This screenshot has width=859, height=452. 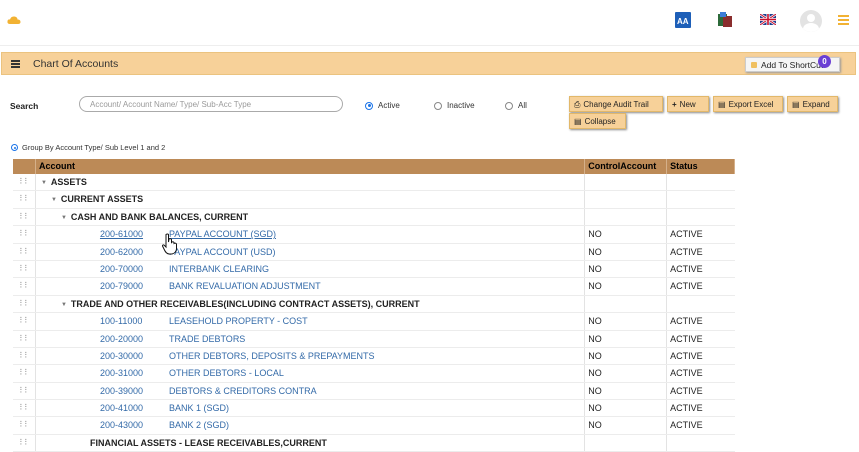 I want to click on account-name-link: BANK REVALUATION ADJUSTMENT, so click(x=245, y=286).